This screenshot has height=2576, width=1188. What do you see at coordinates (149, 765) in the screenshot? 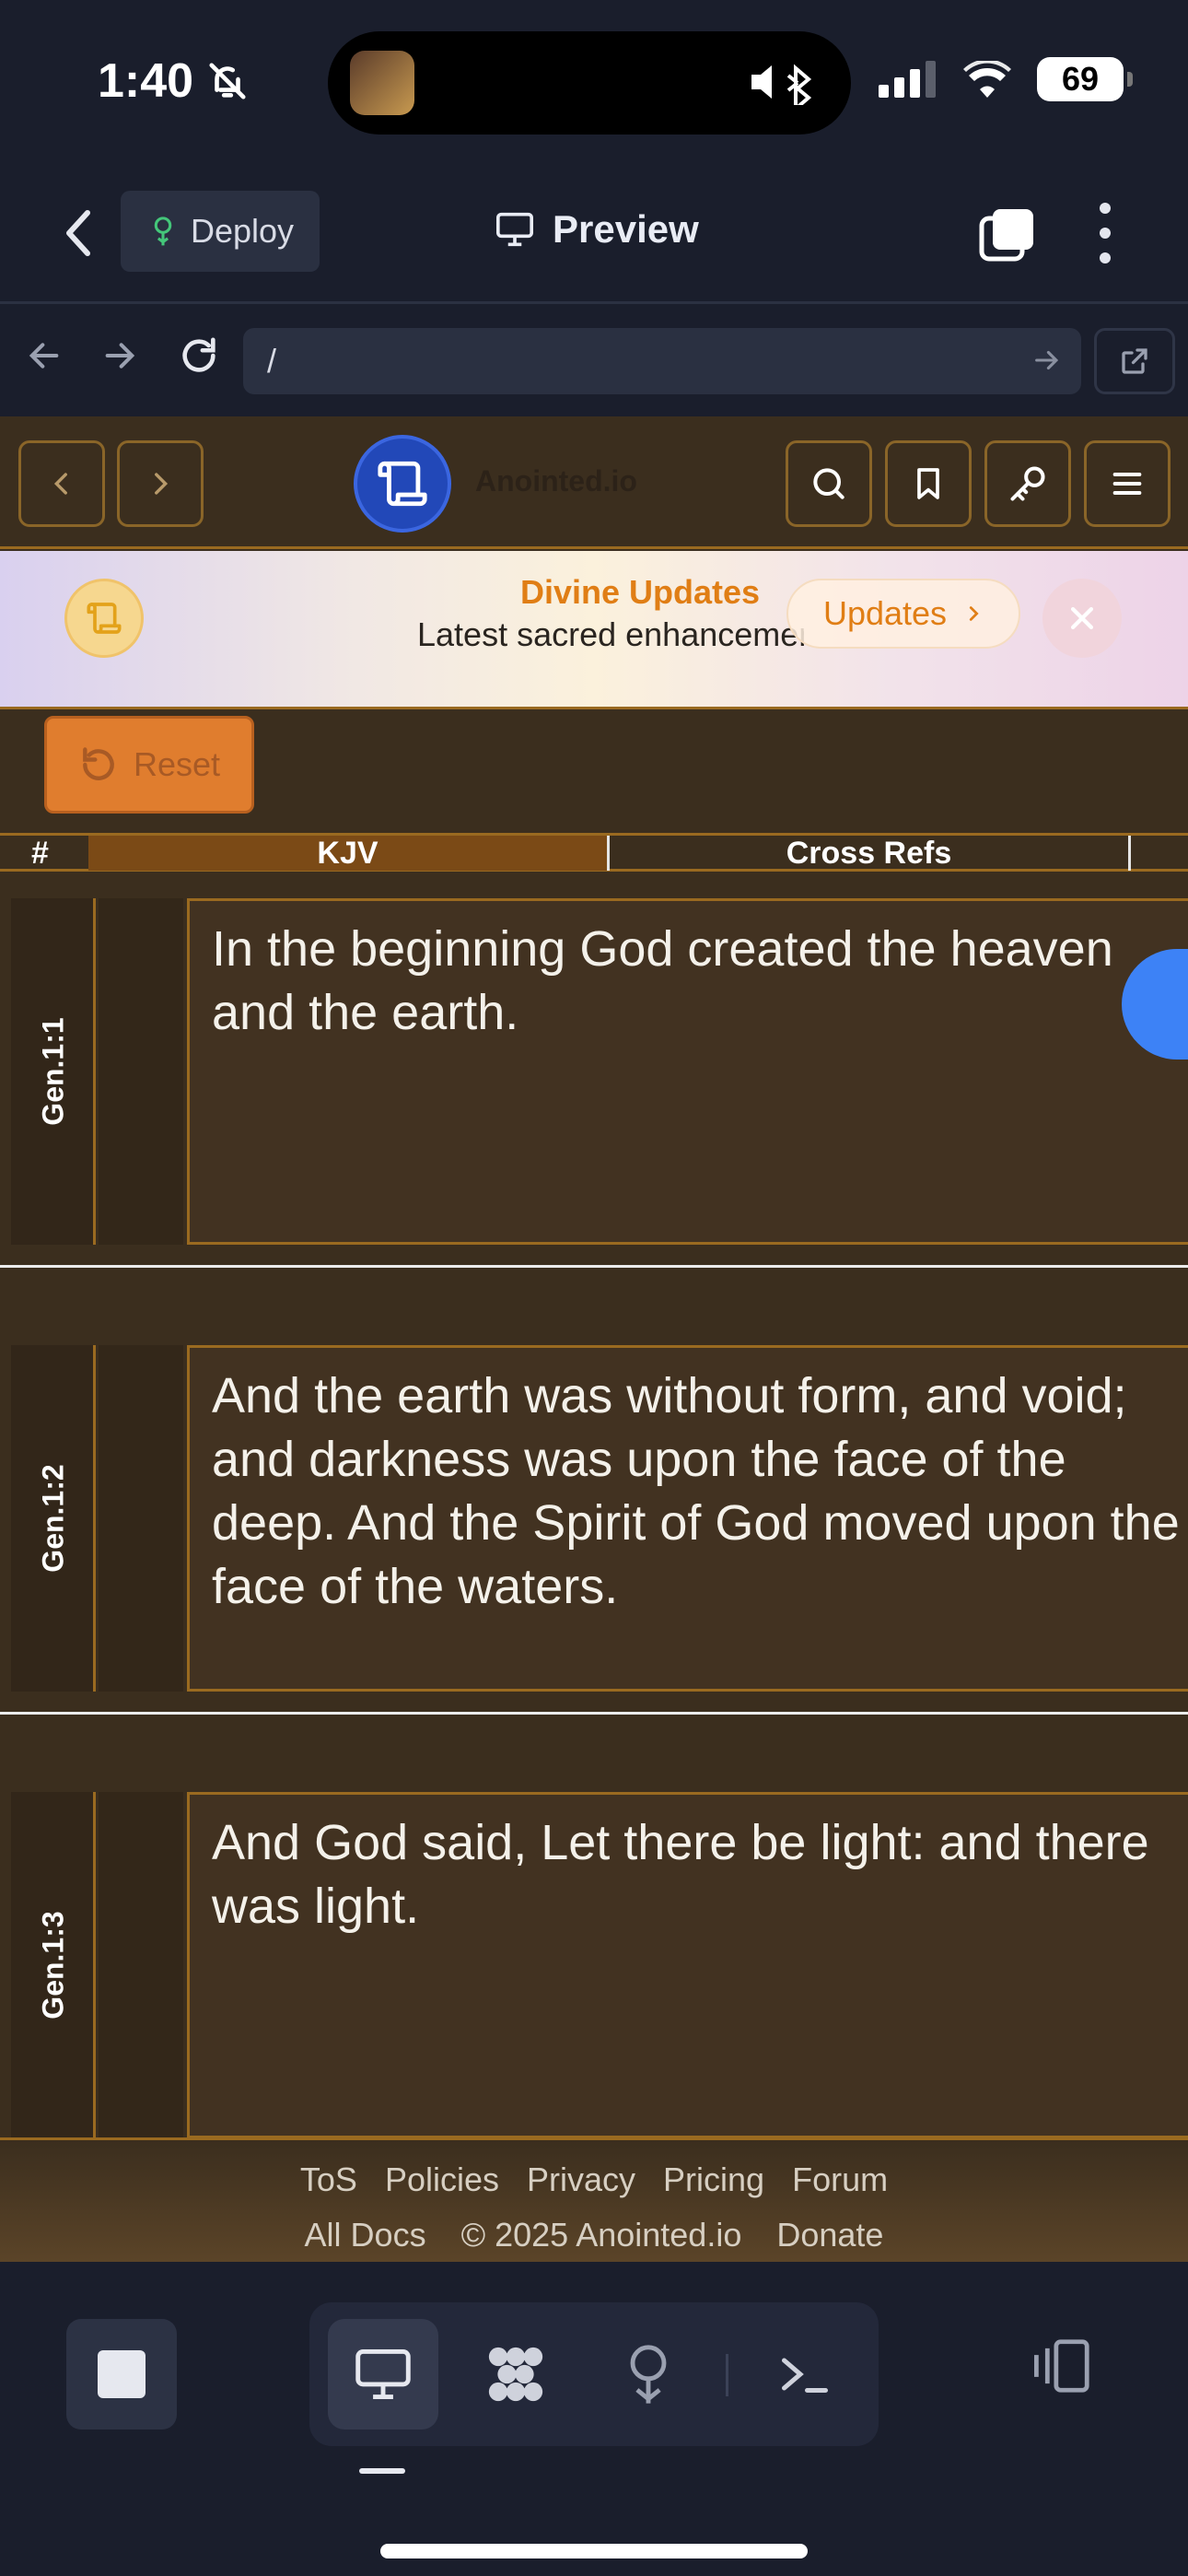
I see `reset-button: Reset` at bounding box center [149, 765].